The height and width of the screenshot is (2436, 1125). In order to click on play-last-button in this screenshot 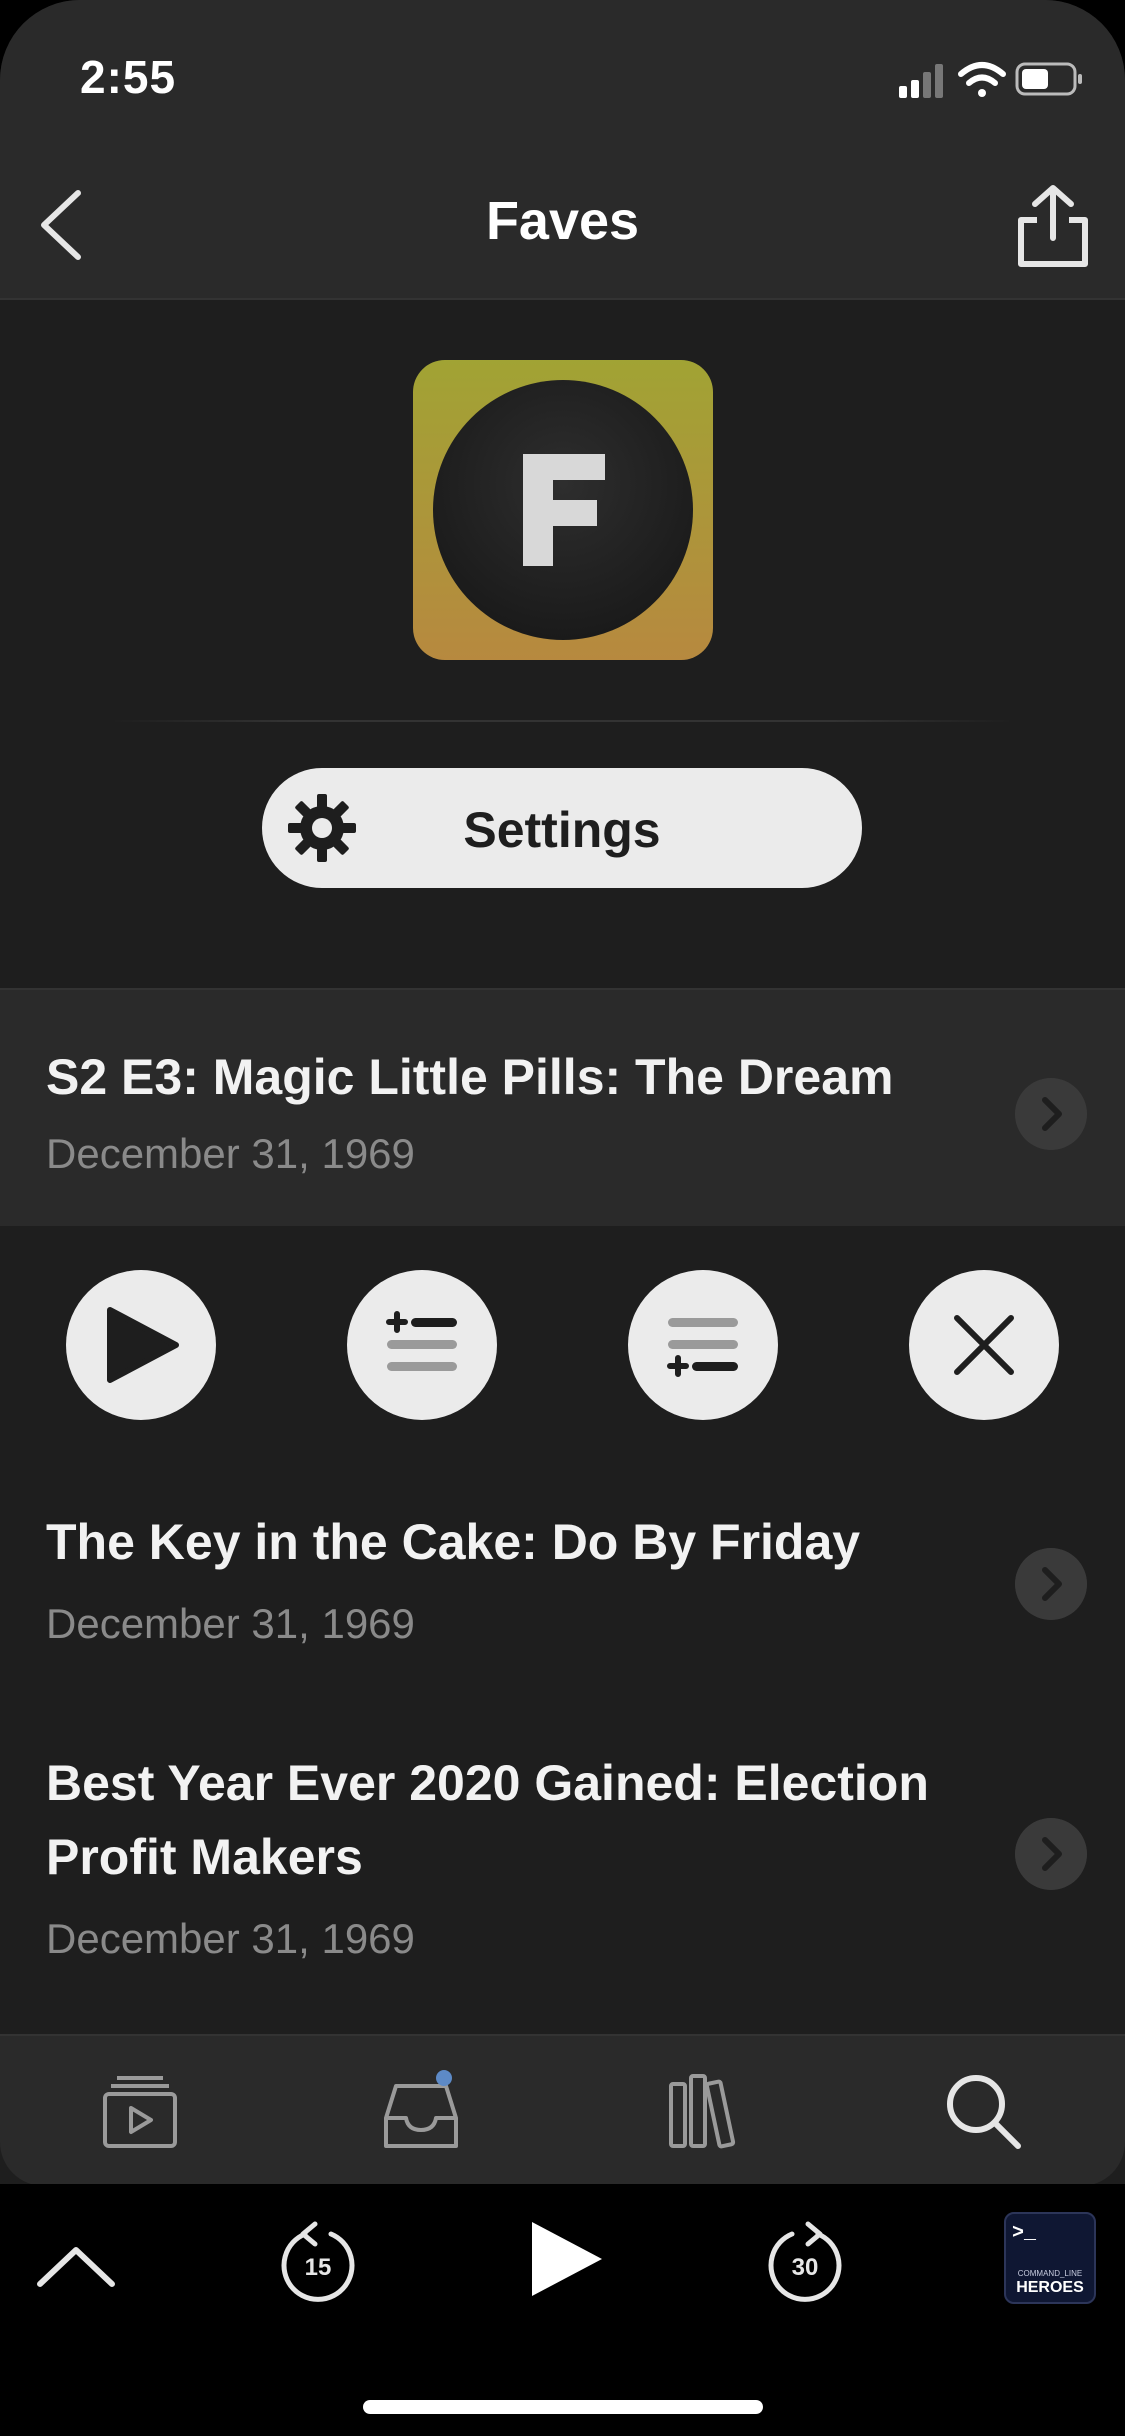, I will do `click(703, 1345)`.